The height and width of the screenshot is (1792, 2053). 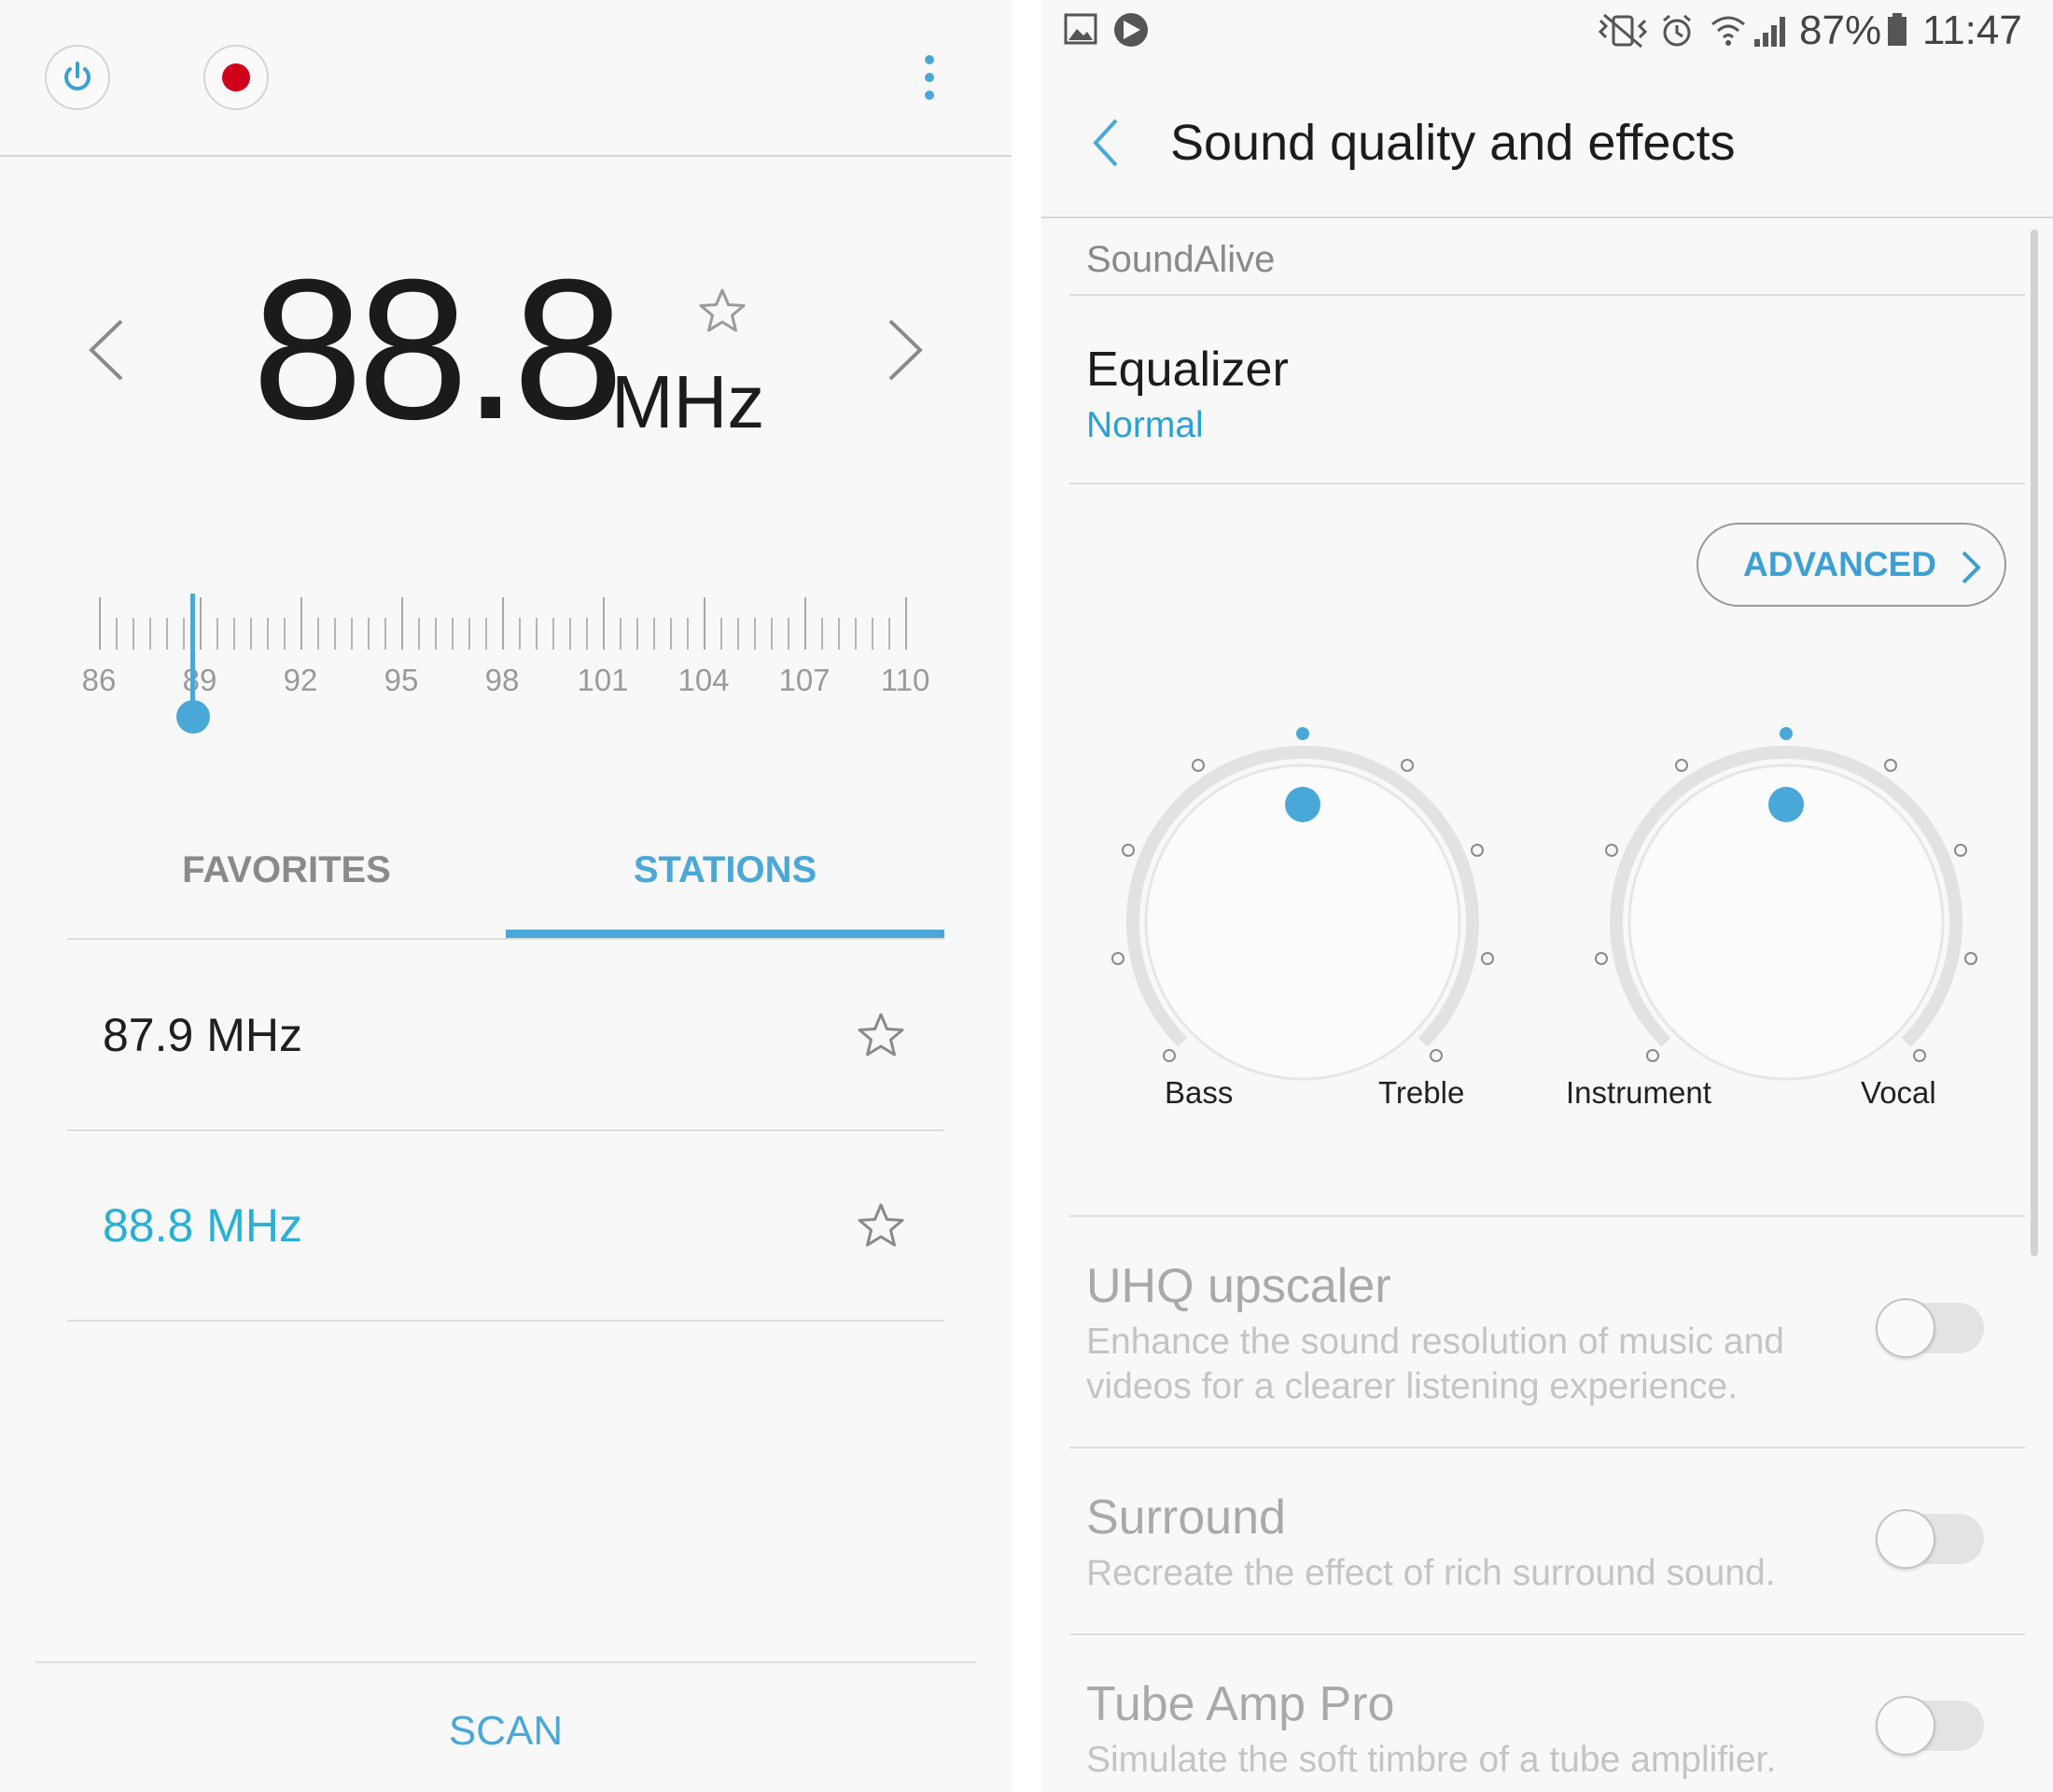 I want to click on bass-treble-knob, so click(x=1303, y=905).